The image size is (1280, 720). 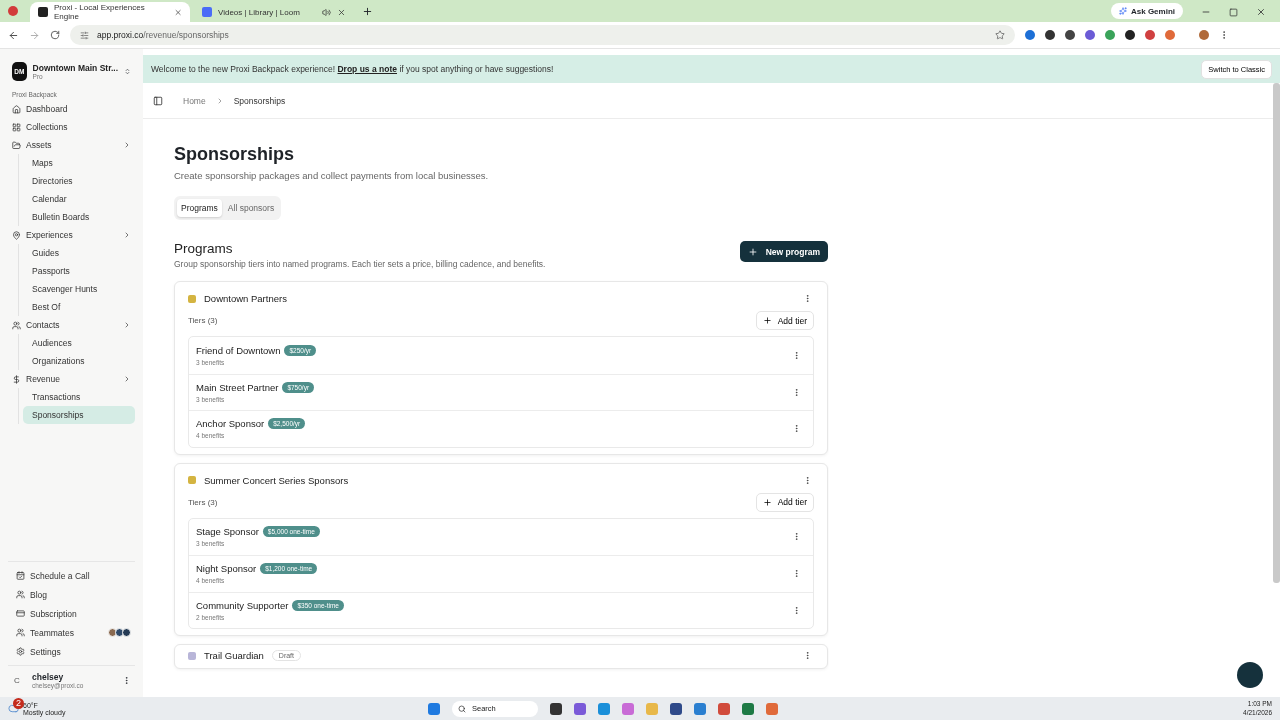 What do you see at coordinates (1123, 11) in the screenshot?
I see `sparkle-icon` at bounding box center [1123, 11].